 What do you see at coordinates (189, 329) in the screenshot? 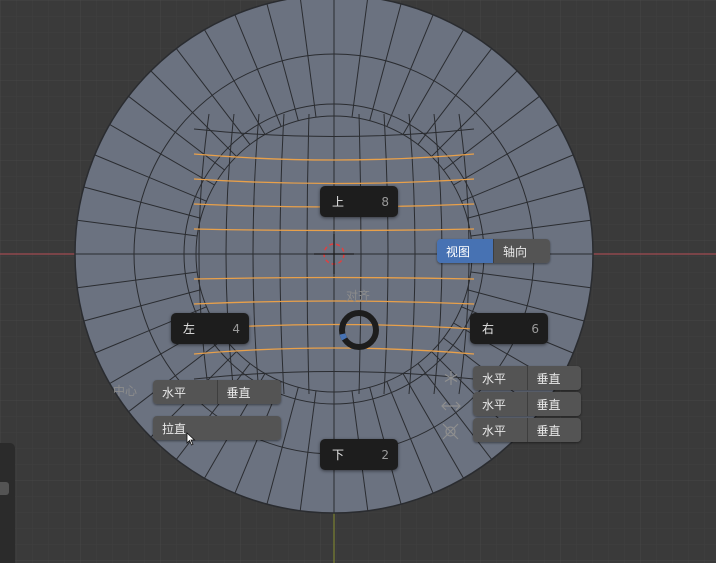
I see `pie-left-label: 左` at bounding box center [189, 329].